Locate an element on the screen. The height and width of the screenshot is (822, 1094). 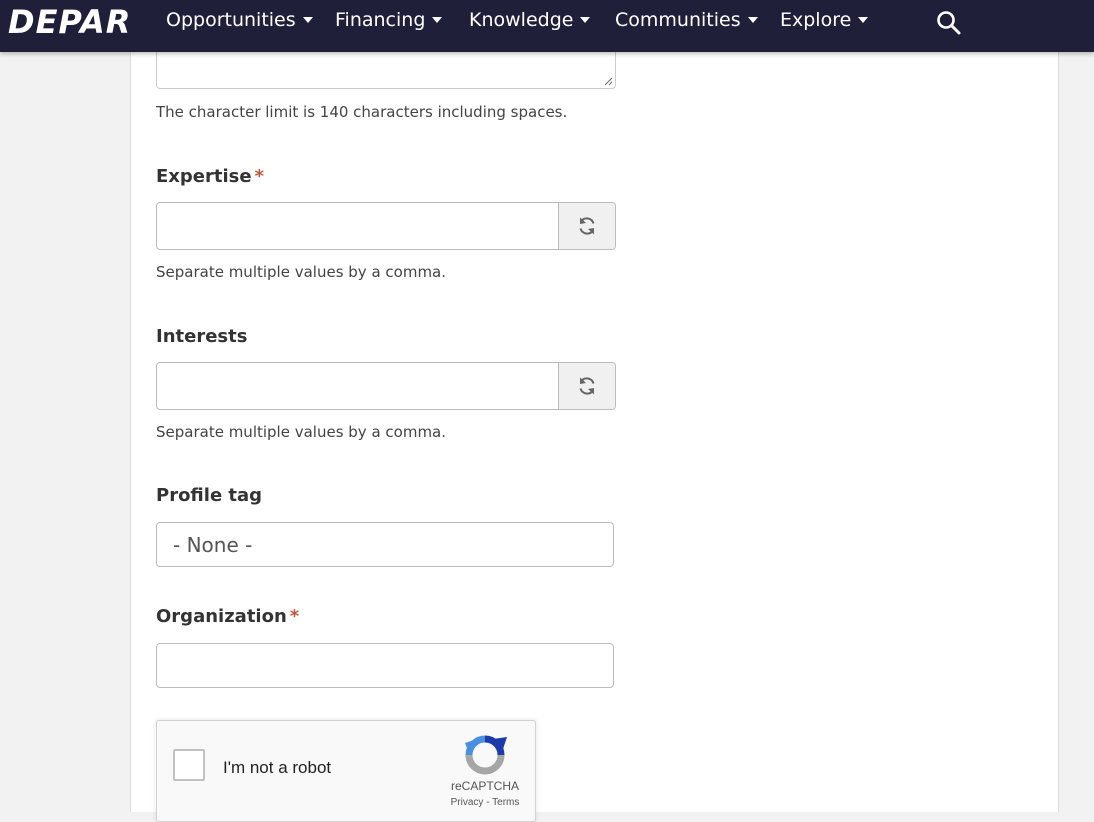
interests-help-text: Separate multiple values by a comma. is located at coordinates (301, 432).